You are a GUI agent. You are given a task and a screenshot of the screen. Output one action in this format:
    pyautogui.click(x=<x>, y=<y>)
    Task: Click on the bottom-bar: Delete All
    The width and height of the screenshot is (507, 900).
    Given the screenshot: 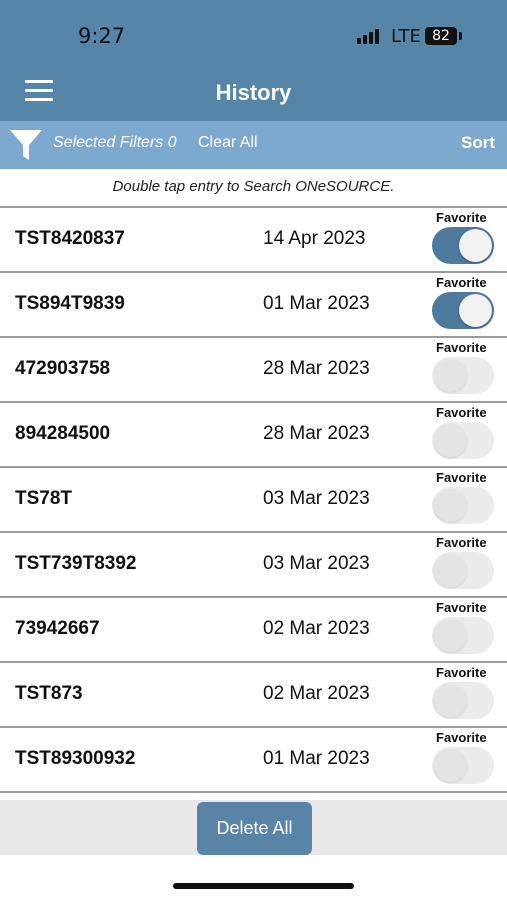 What is the action you would take?
    pyautogui.click(x=253, y=827)
    